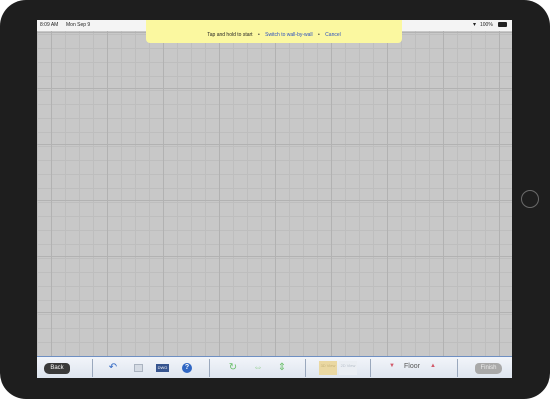 The width and height of the screenshot is (550, 399). Describe the element at coordinates (162, 368) in the screenshot. I see `dwg-icon: DWG` at that location.